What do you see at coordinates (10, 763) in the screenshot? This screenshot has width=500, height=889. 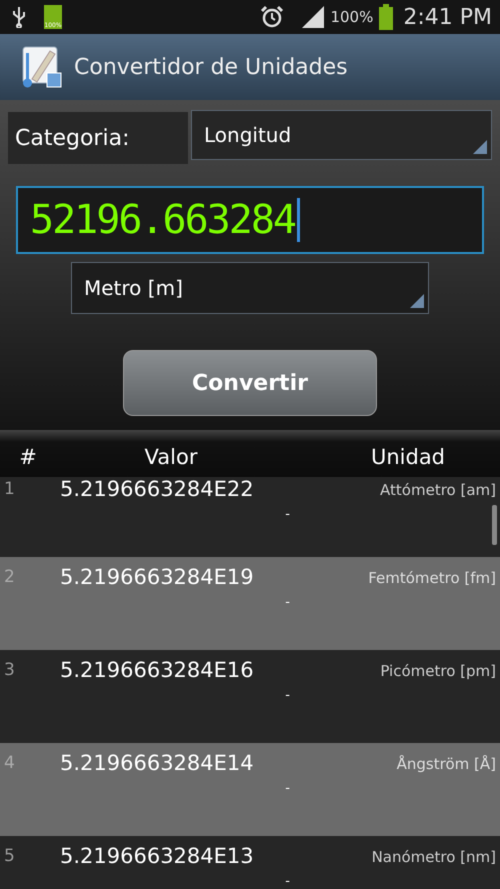 I see `row-number: 4` at bounding box center [10, 763].